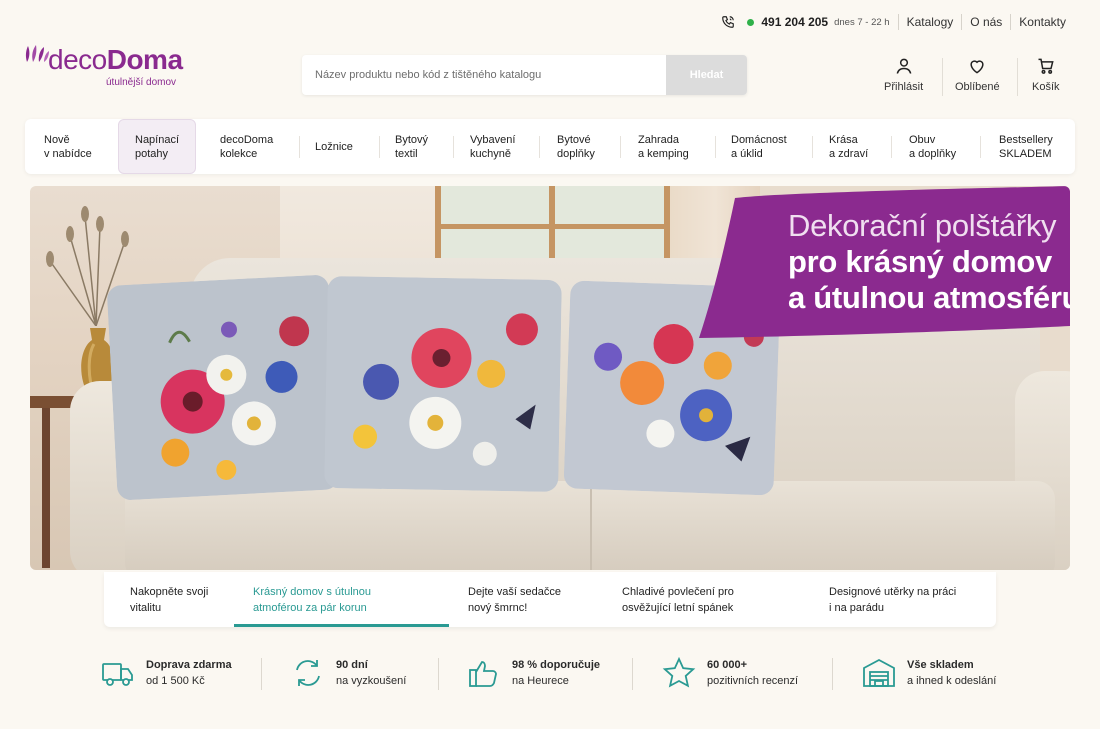 Image resolution: width=1100 pixels, height=729 pixels. Describe the element at coordinates (37, 53) in the screenshot. I see `logo-leaves-icon` at that location.